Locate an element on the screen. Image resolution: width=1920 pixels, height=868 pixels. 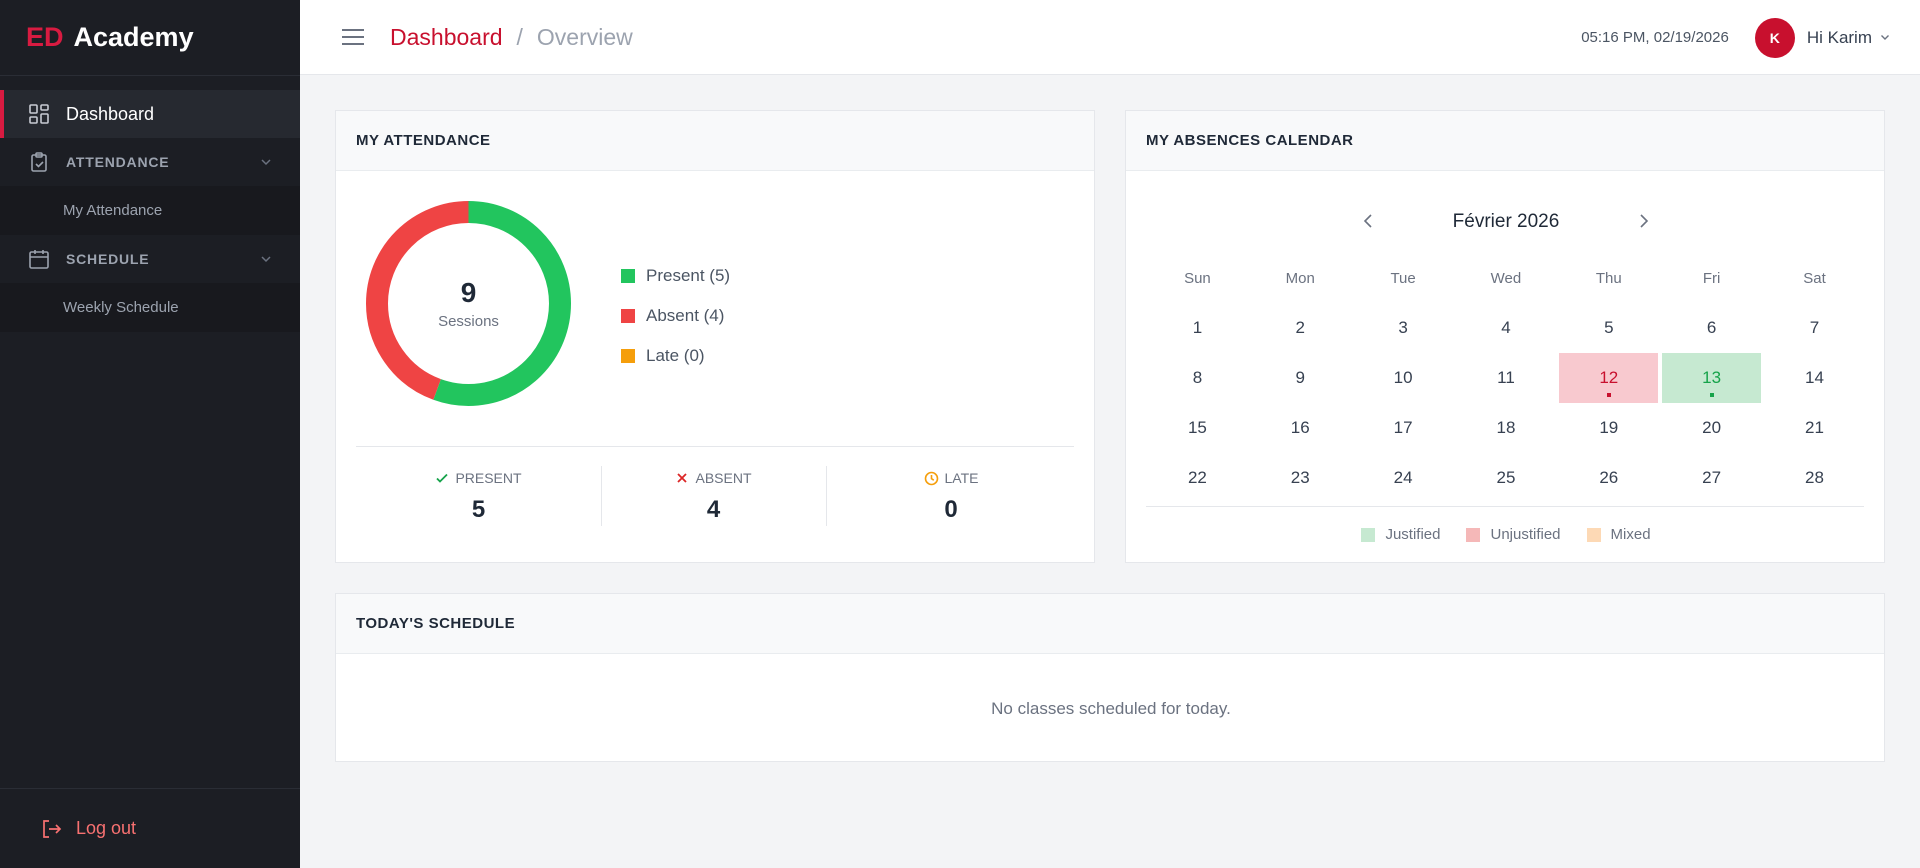
calendar-day: 26 is located at coordinates (1608, 478).